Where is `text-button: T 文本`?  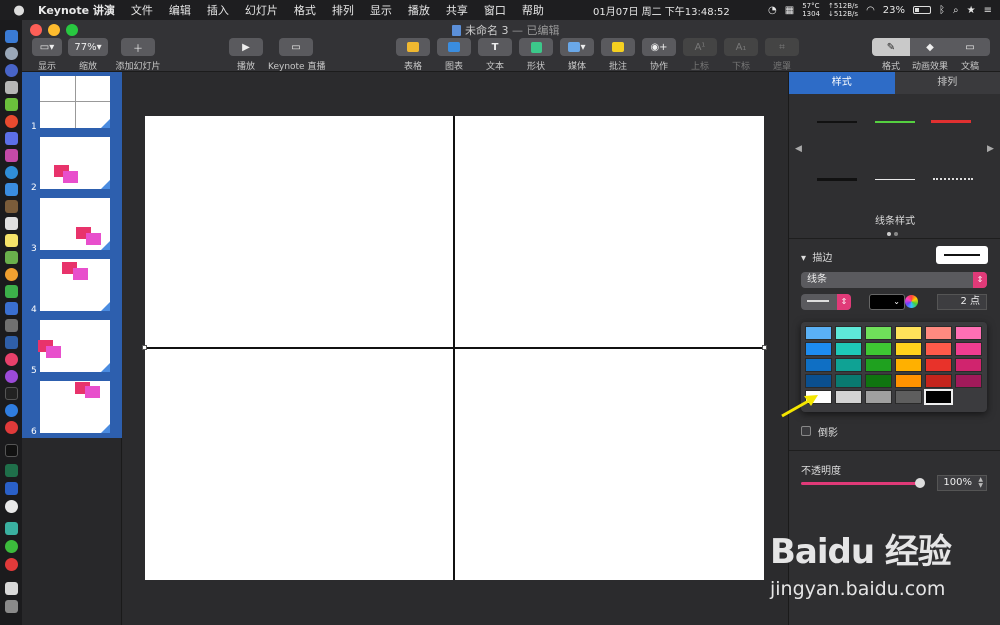
text-button: T 文本 is located at coordinates (495, 55).